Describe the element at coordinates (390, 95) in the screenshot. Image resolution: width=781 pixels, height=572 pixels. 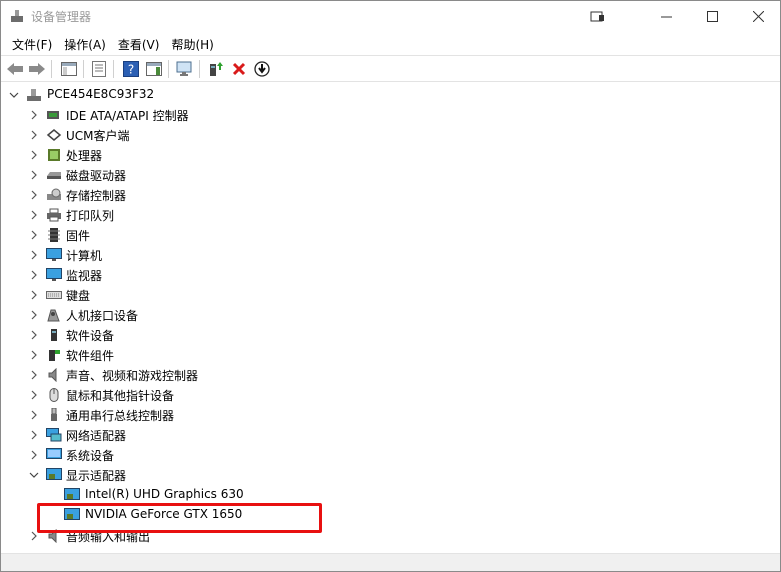
I see `tree-root: PCE454E8C93F32` at that location.